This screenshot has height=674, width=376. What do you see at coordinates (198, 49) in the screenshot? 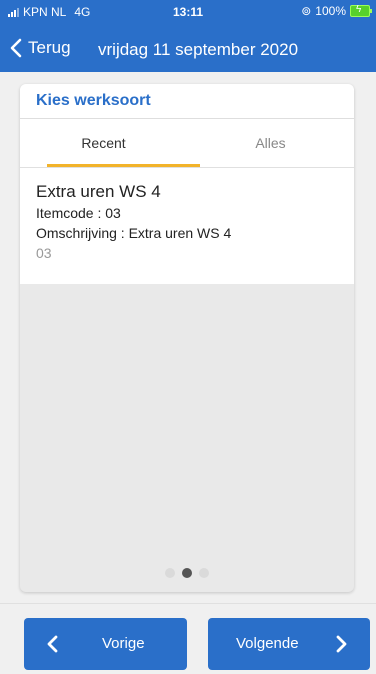
I see `page-title: vrijdag 11 september 2020` at bounding box center [198, 49].